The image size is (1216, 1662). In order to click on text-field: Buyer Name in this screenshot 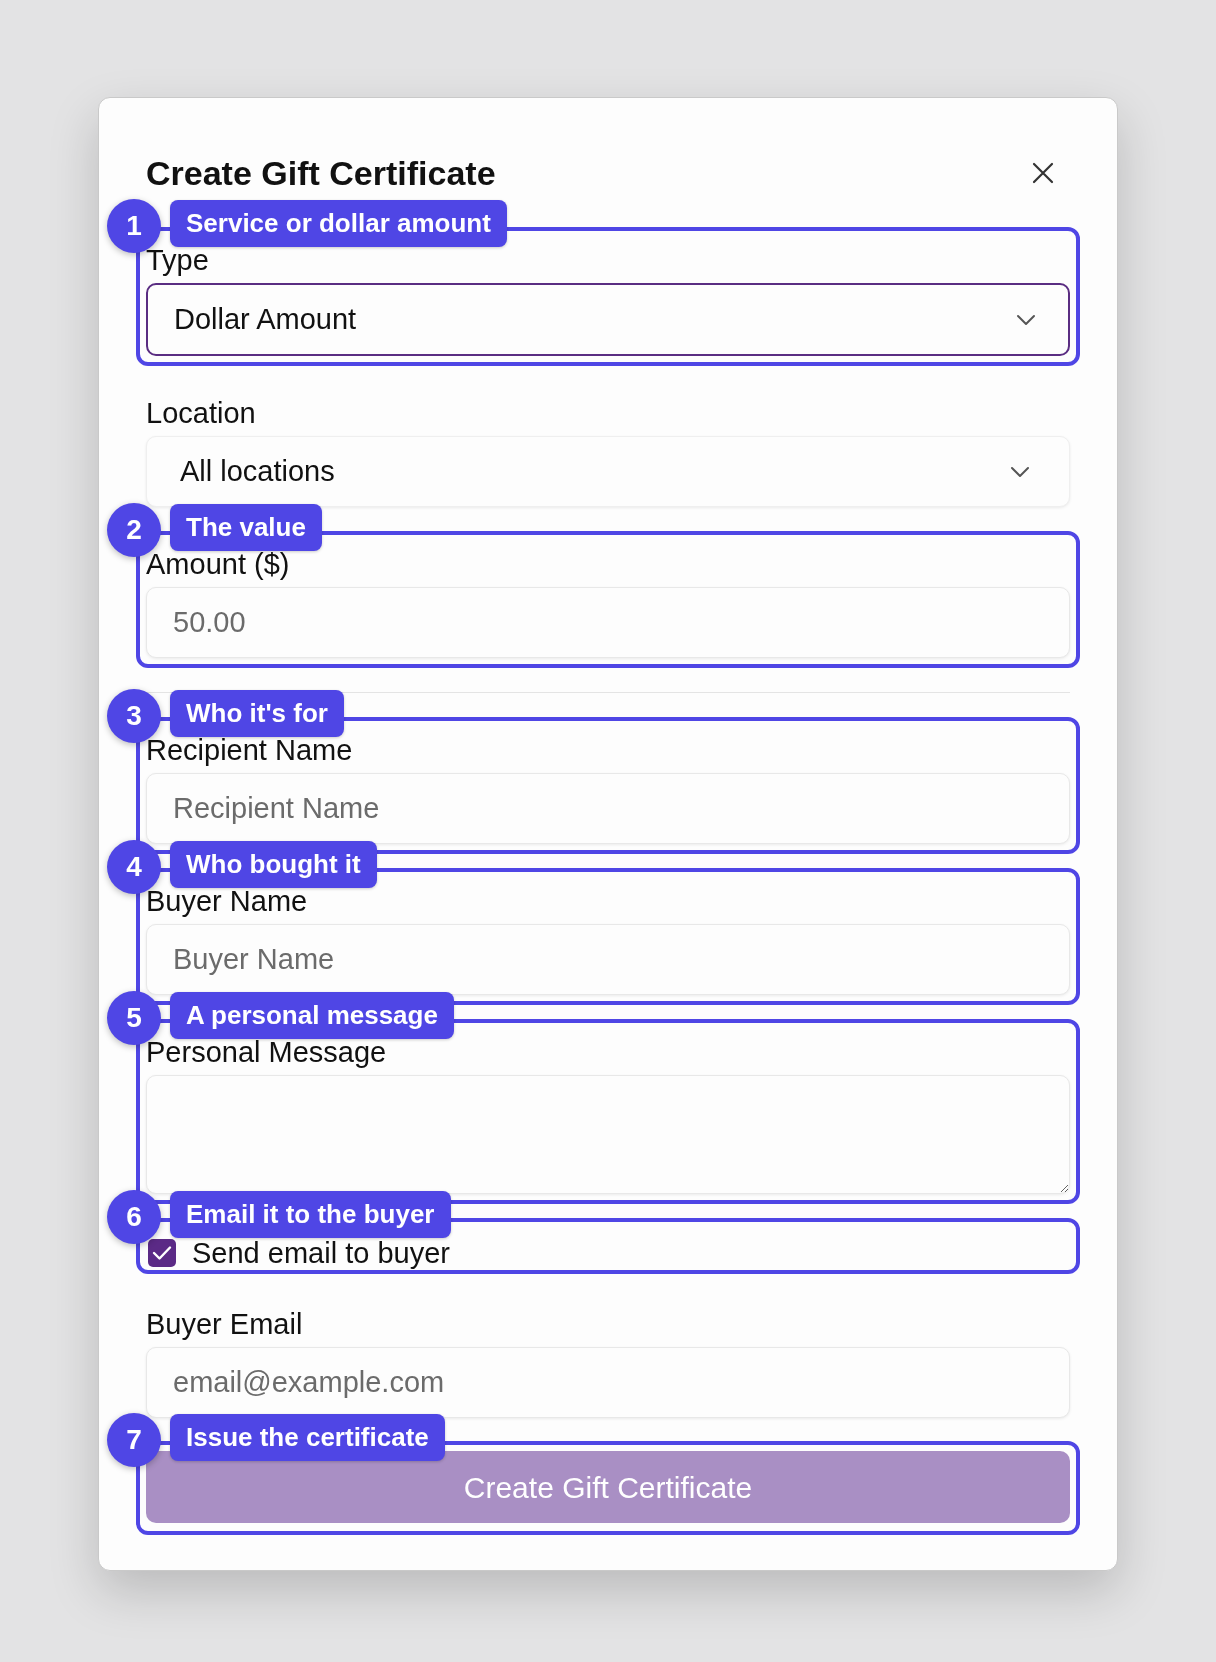, I will do `click(608, 959)`.